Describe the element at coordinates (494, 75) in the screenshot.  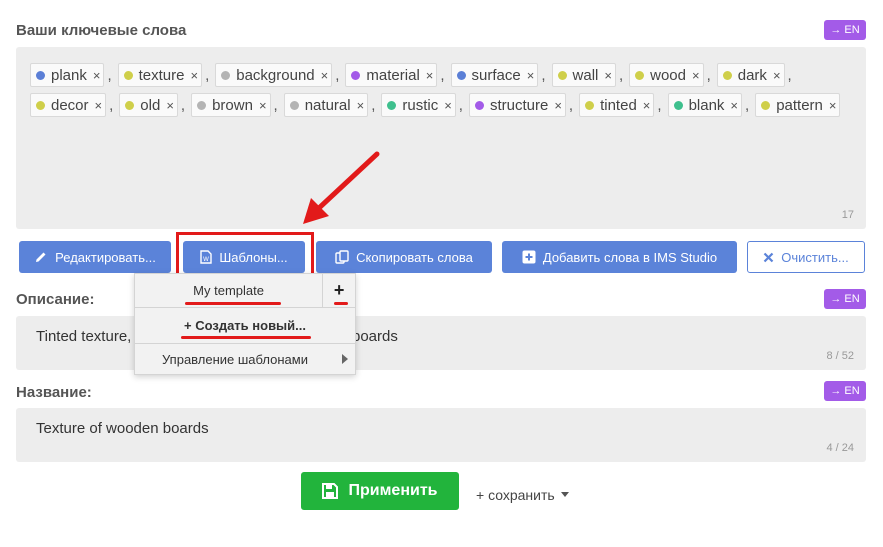
I see `keyword-tag: surface ×` at that location.